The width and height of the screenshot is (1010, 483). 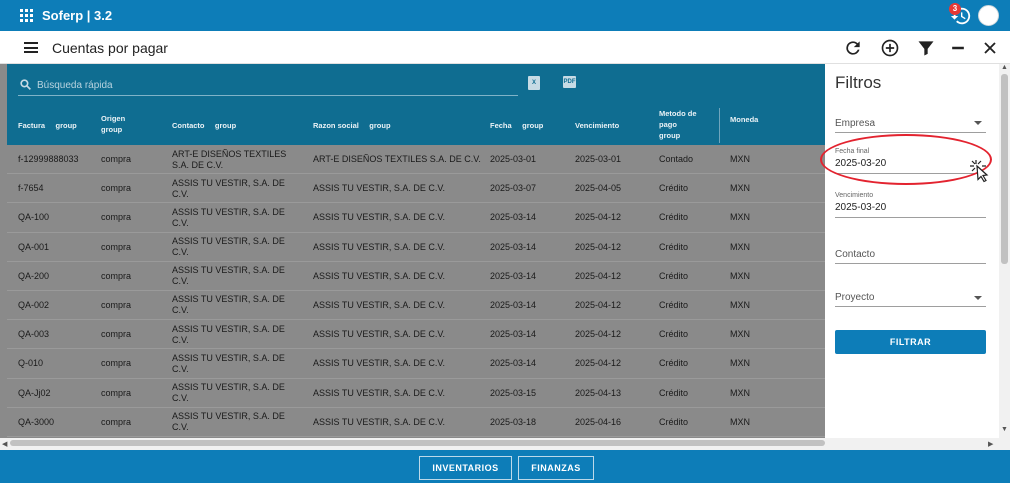 What do you see at coordinates (676, 159) in the screenshot?
I see `cell-metodo: Contado` at bounding box center [676, 159].